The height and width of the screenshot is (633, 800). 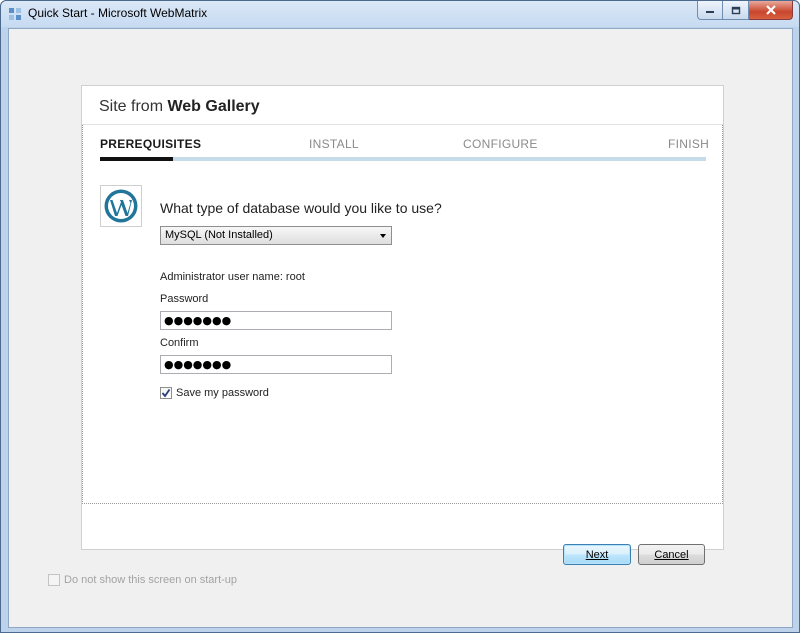 I want to click on chevron-down-icon, so click(x=383, y=236).